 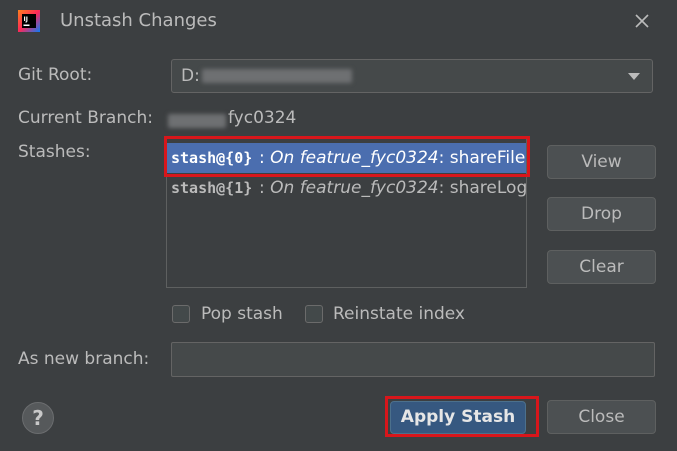 I want to click on pop-stash-checkbox, so click(x=181, y=314).